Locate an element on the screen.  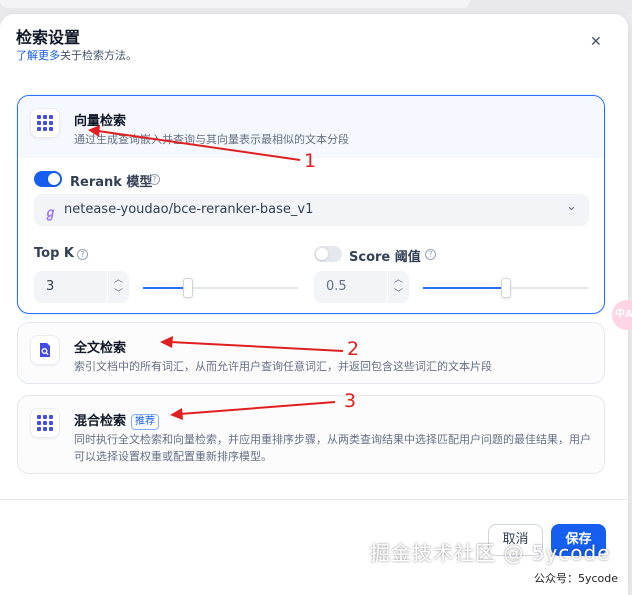
watermark-text: 掘金技术社区 @ 5ycode is located at coordinates (490, 553).